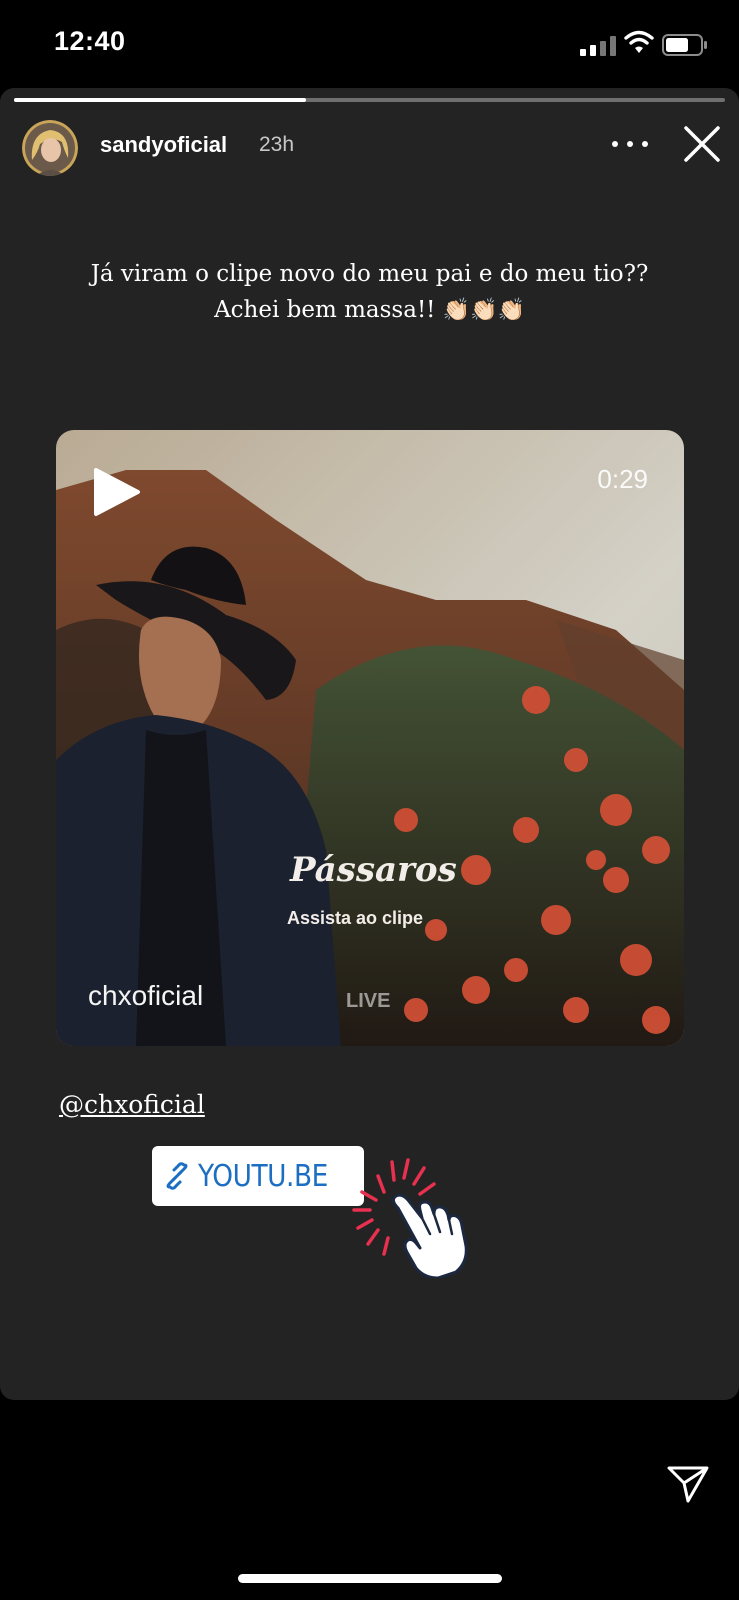  What do you see at coordinates (684, 45) in the screenshot?
I see `battery-icon` at bounding box center [684, 45].